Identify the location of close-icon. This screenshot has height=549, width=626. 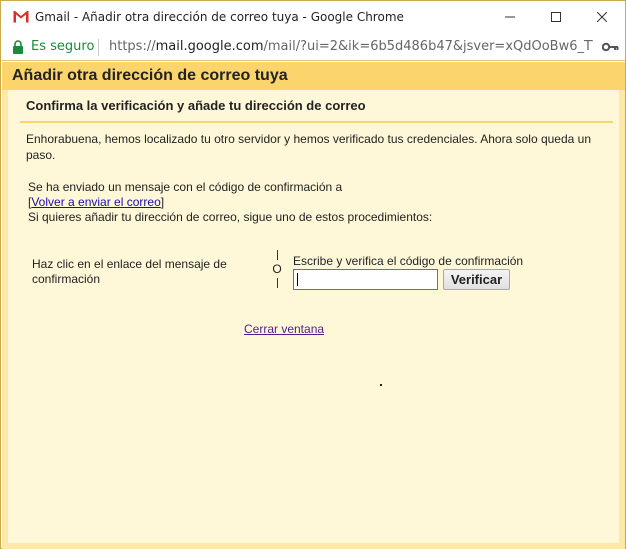
(602, 17).